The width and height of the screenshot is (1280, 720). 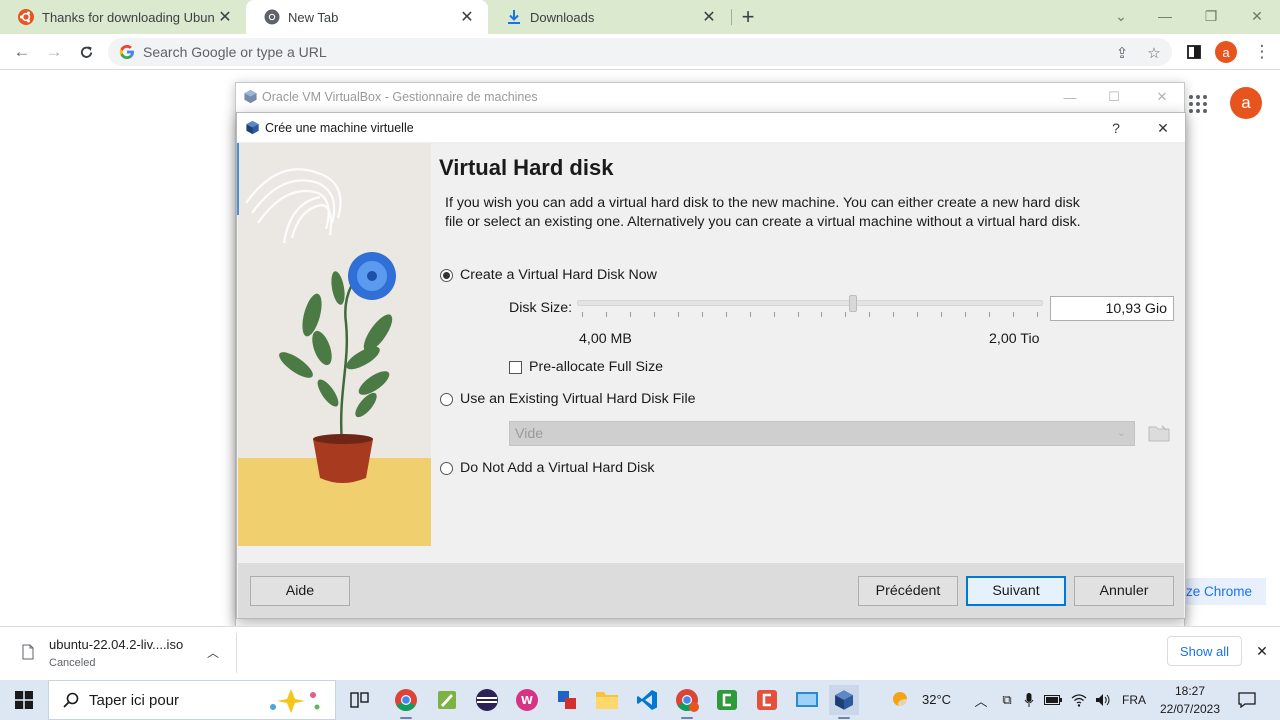 What do you see at coordinates (1194, 52) in the screenshot?
I see `sidebar-icon` at bounding box center [1194, 52].